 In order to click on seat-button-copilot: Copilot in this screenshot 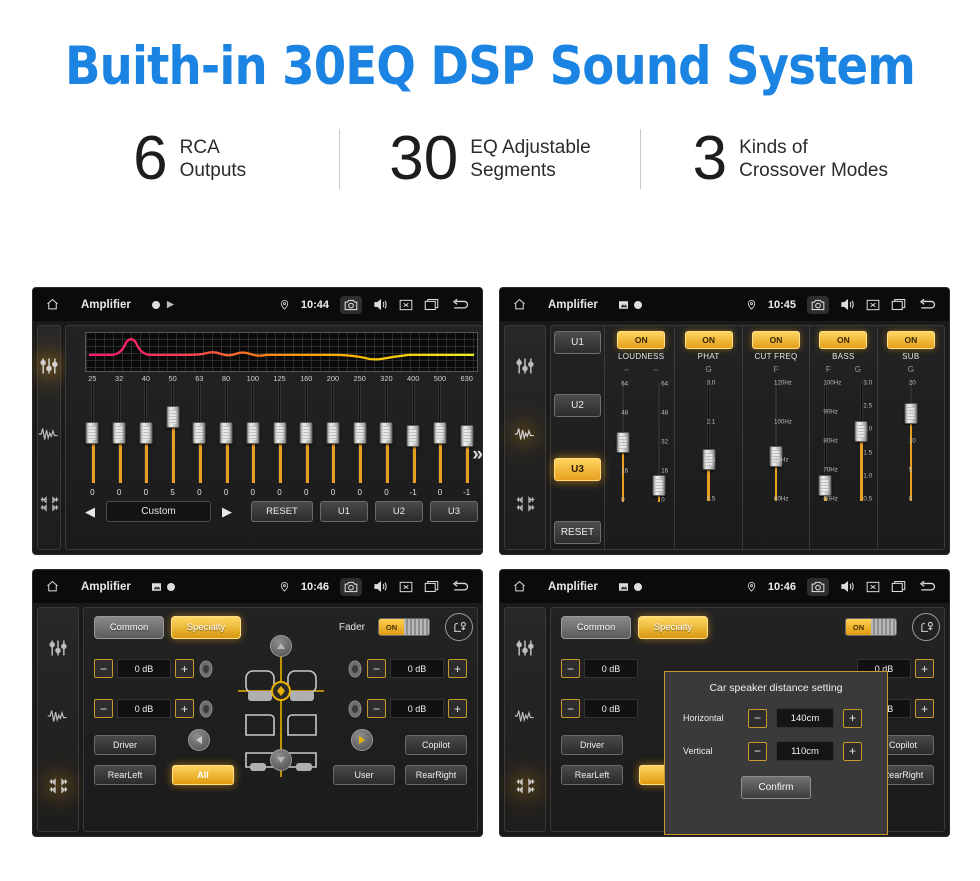, I will do `click(436, 745)`.